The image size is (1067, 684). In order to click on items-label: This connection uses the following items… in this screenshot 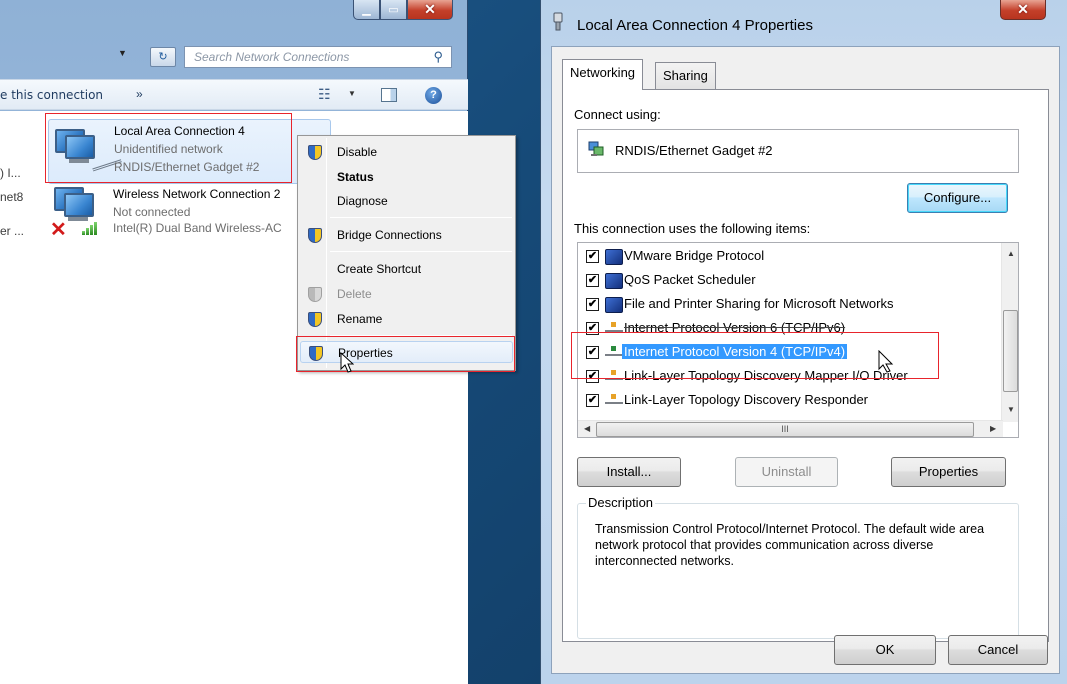, I will do `click(692, 228)`.